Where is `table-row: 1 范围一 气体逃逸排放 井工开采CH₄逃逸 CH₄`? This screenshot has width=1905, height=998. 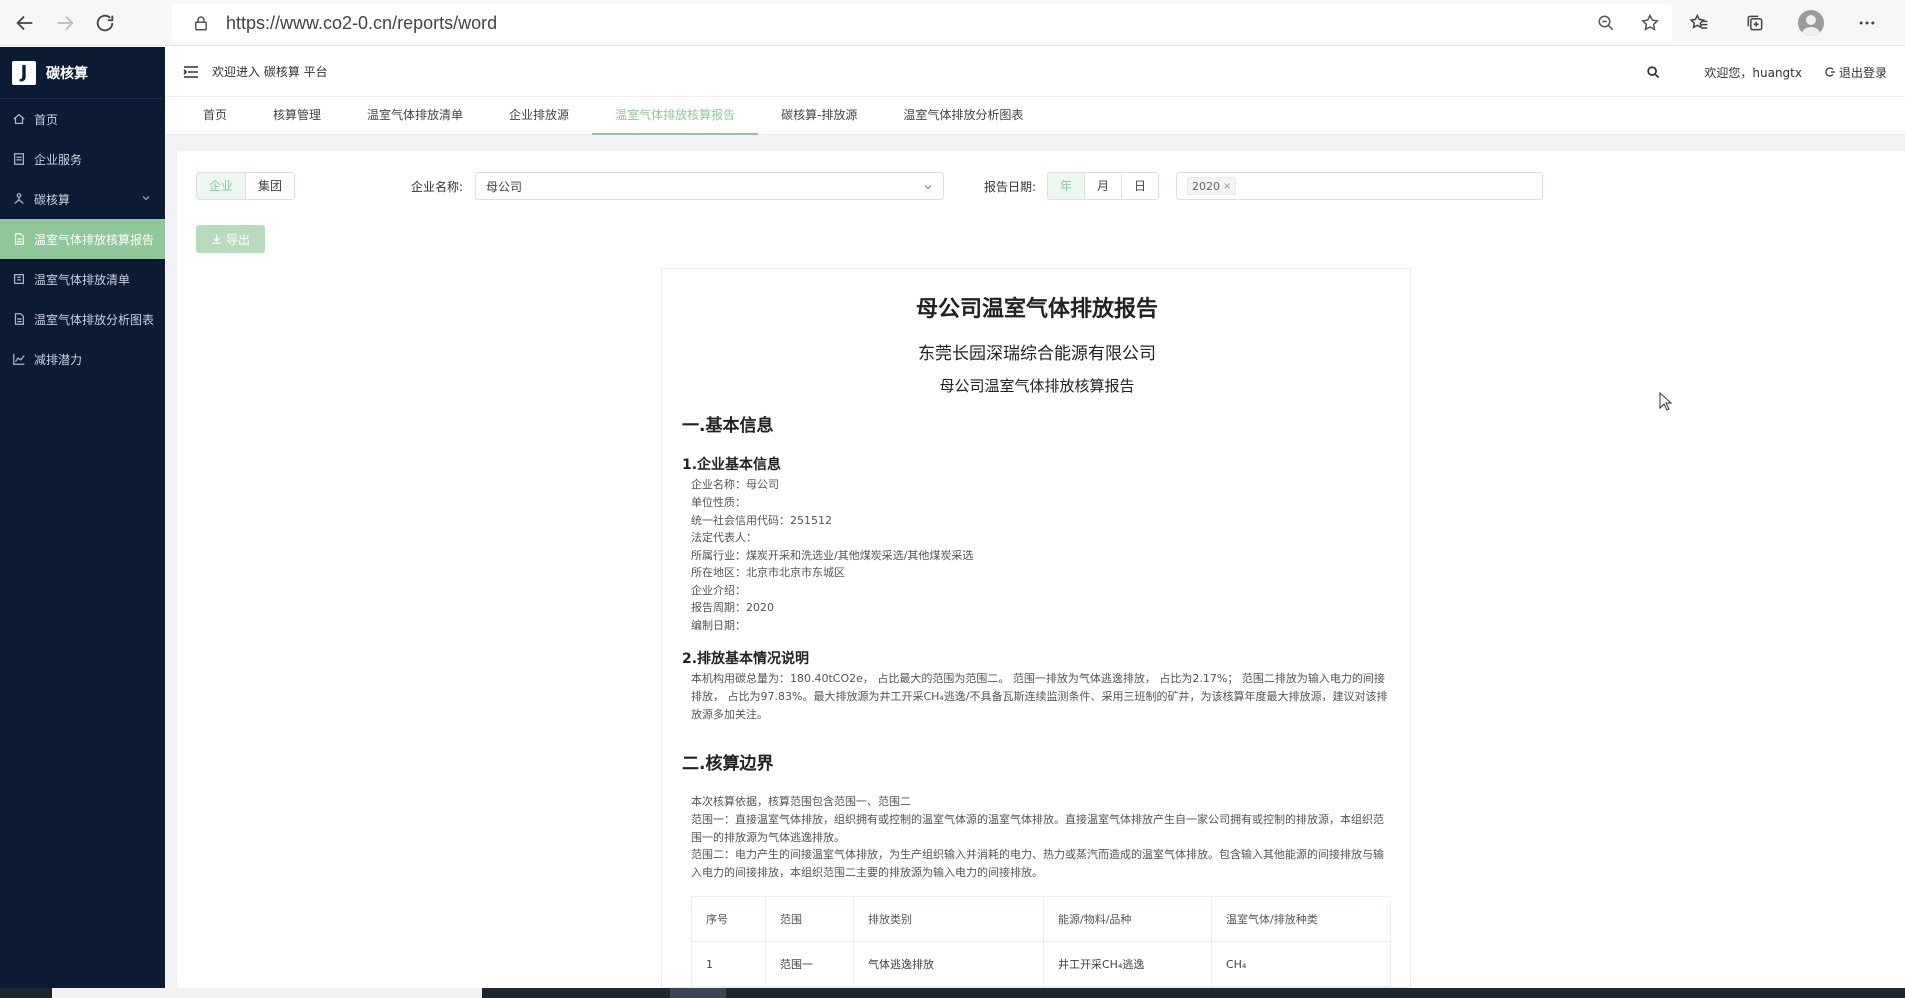
table-row: 1 范围一 气体逃逸排放 井工开采CH₄逃逸 CH₄ is located at coordinates (1041, 964).